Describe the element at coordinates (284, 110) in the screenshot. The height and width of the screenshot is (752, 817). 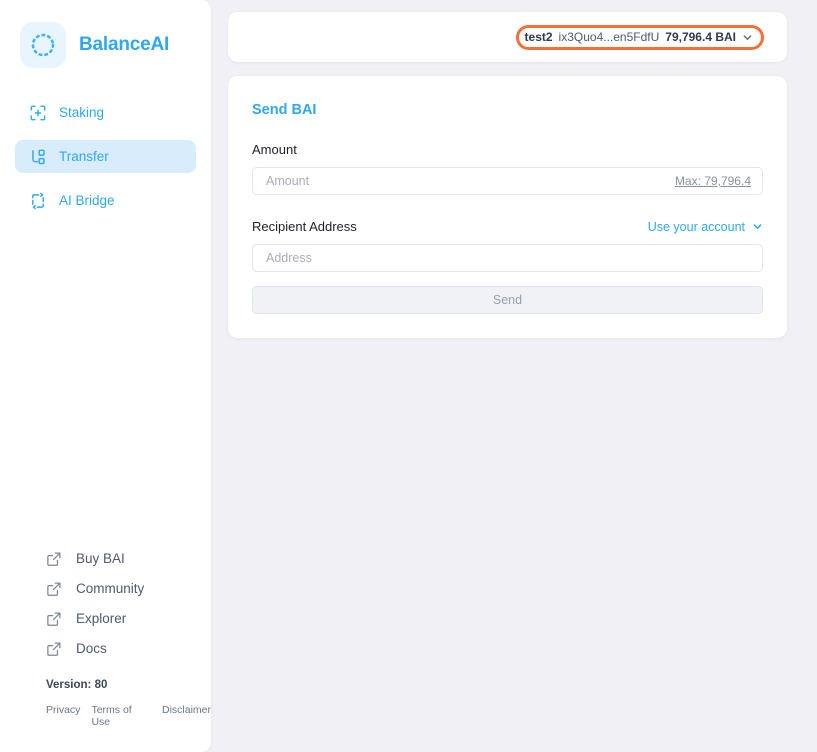
I see `page-title: Send BAI` at that location.